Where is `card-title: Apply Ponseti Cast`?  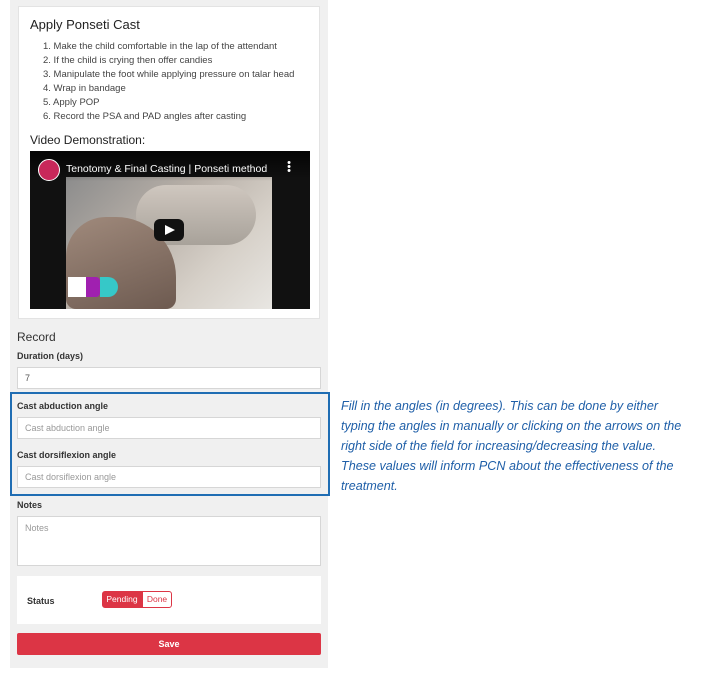 card-title: Apply Ponseti Cast is located at coordinates (85, 24).